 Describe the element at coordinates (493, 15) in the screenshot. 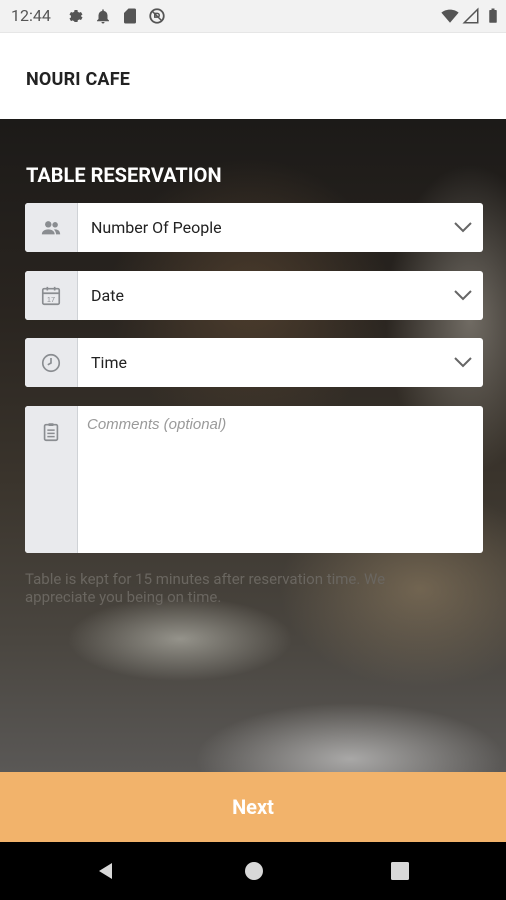

I see `battery-icon` at that location.